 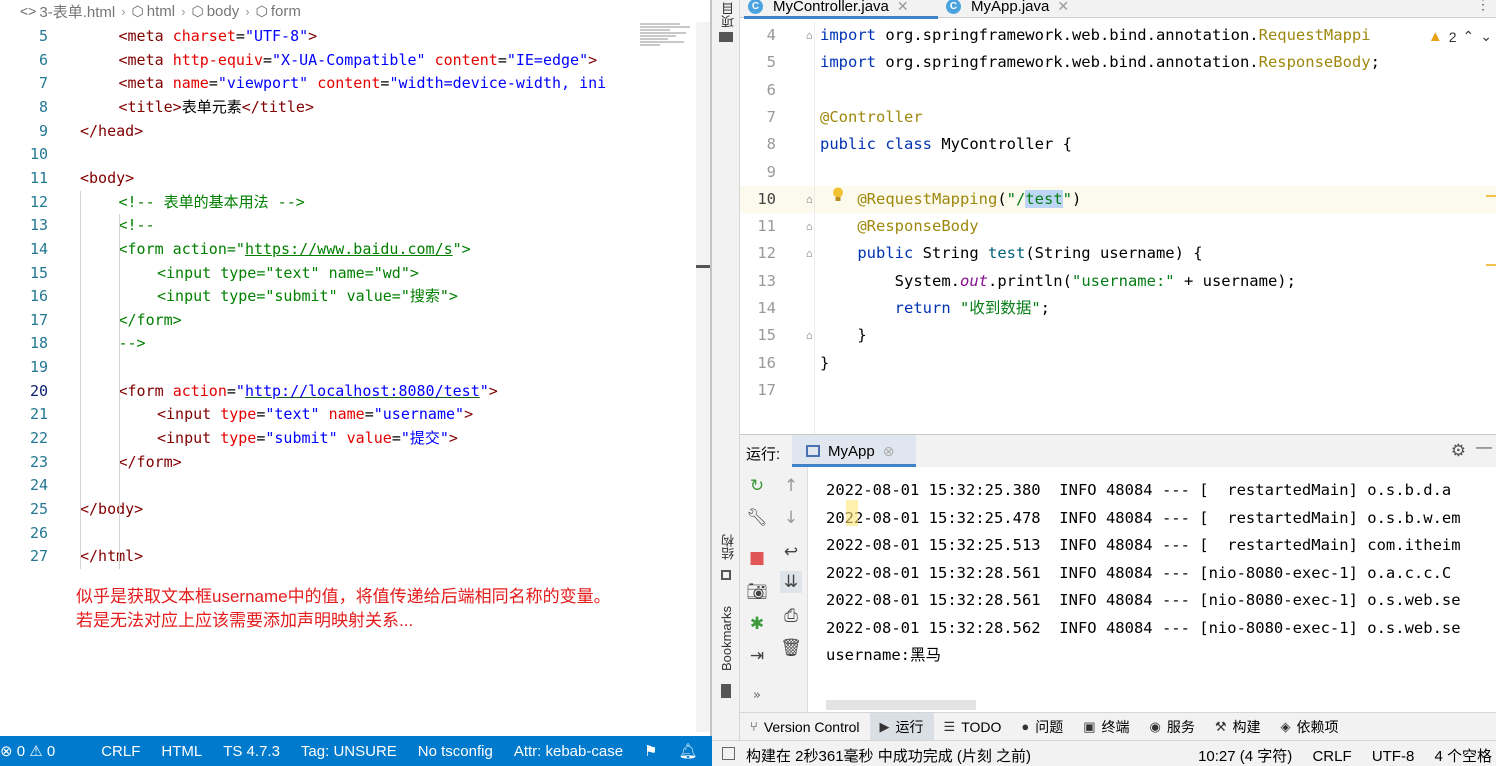 What do you see at coordinates (757, 486) in the screenshot?
I see `rerun-icon: ↻` at bounding box center [757, 486].